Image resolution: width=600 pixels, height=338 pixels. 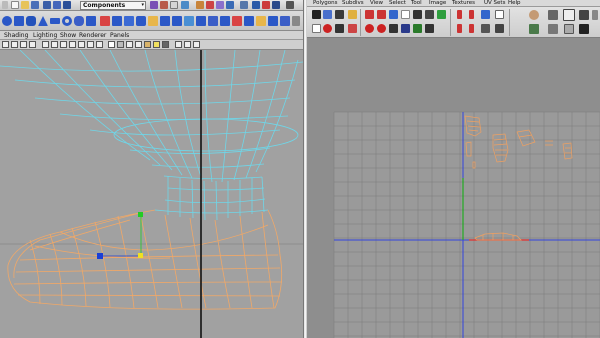 I want to click on bridge-icon, so click(x=177, y=21).